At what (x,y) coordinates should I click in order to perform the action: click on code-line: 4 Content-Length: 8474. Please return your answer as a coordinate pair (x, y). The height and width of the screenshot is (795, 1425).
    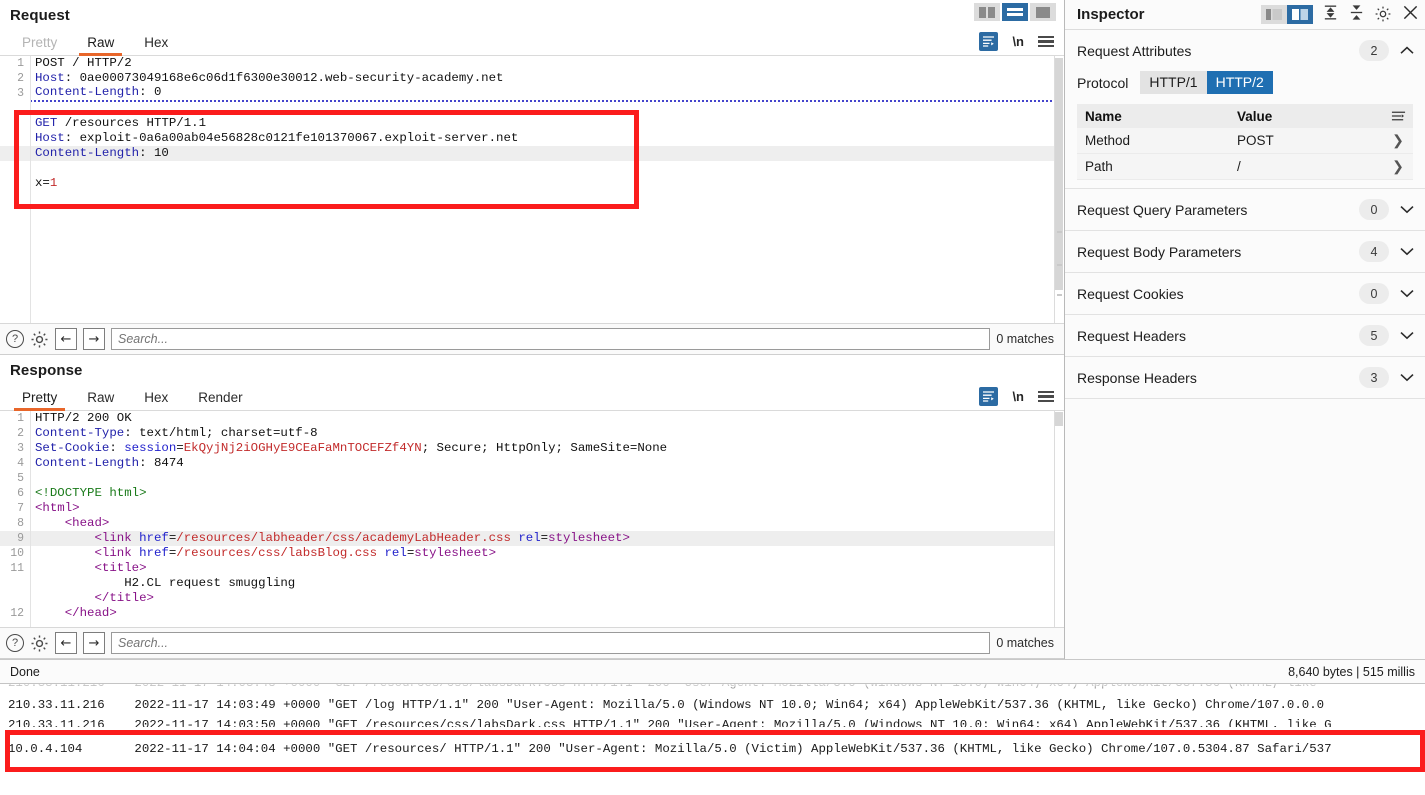
    Looking at the image, I should click on (532, 463).